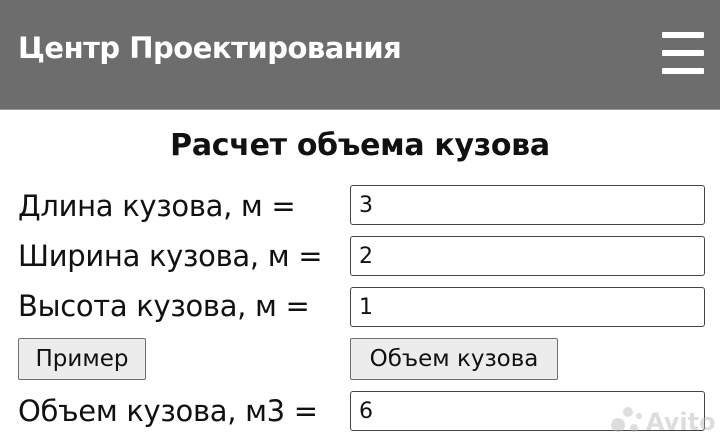 This screenshot has height=446, width=720. What do you see at coordinates (360, 109) in the screenshot?
I see `header-divider` at bounding box center [360, 109].